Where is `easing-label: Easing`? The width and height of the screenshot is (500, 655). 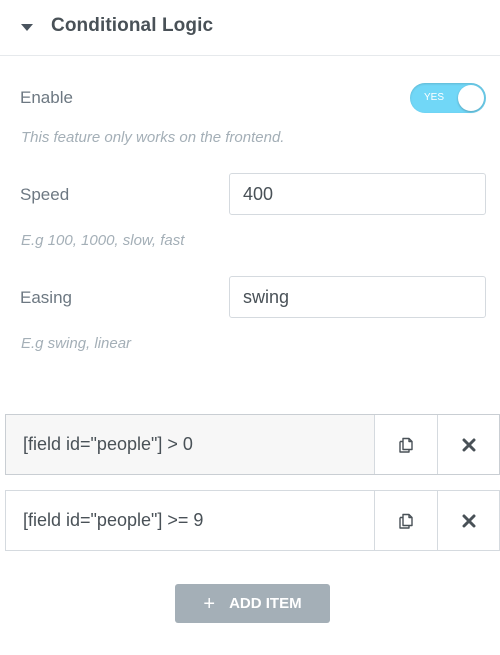
easing-label: Easing is located at coordinates (46, 297).